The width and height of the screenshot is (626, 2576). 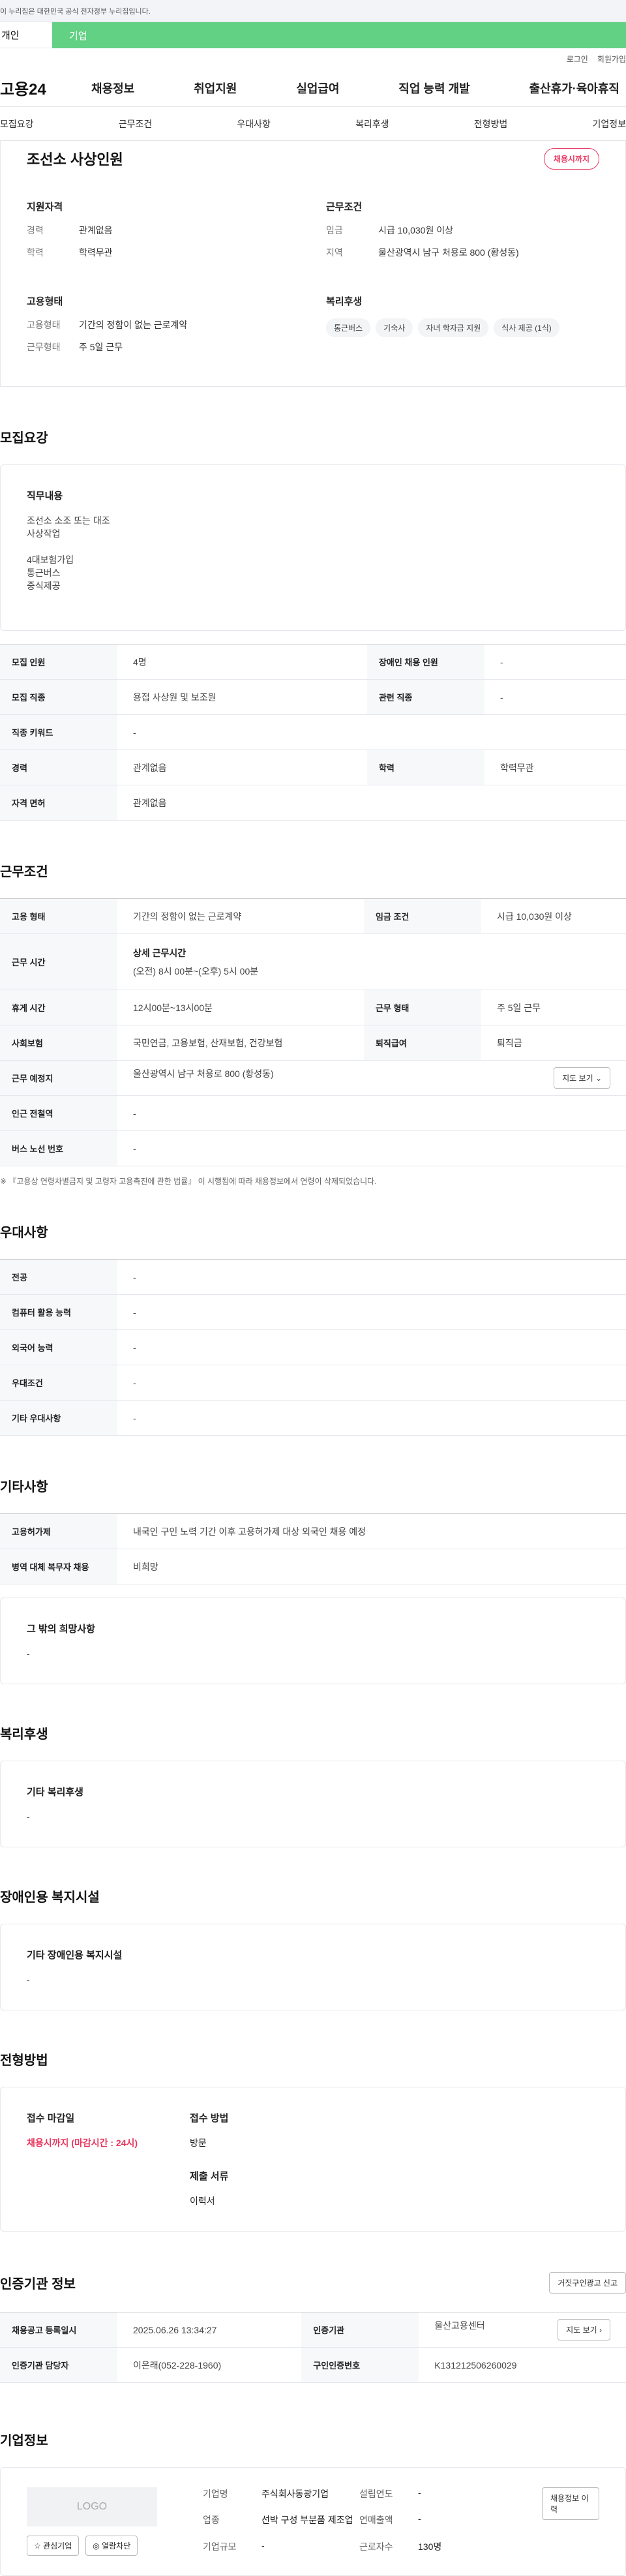 I want to click on welfare-chip: 통근버스, so click(x=348, y=328).